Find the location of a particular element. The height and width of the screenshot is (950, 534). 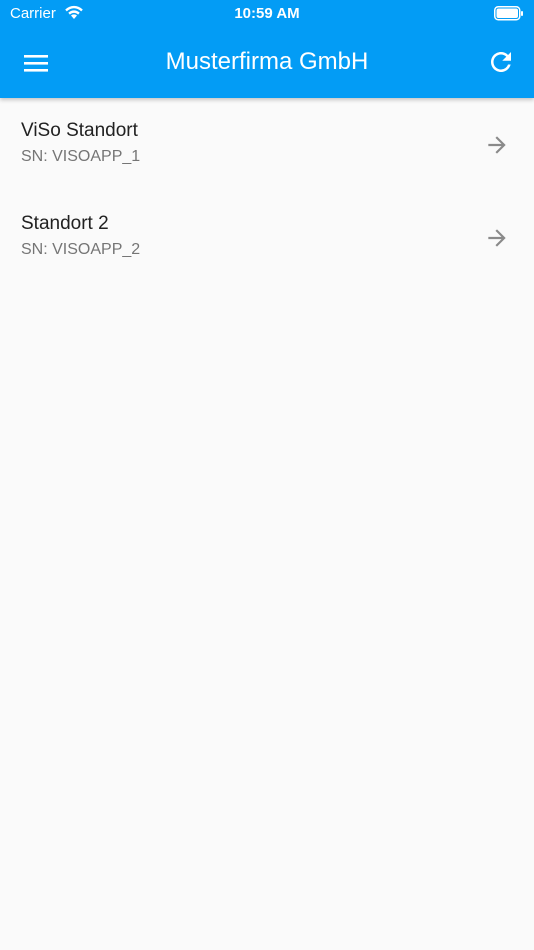

location-name: Standort 2 is located at coordinates (65, 223).